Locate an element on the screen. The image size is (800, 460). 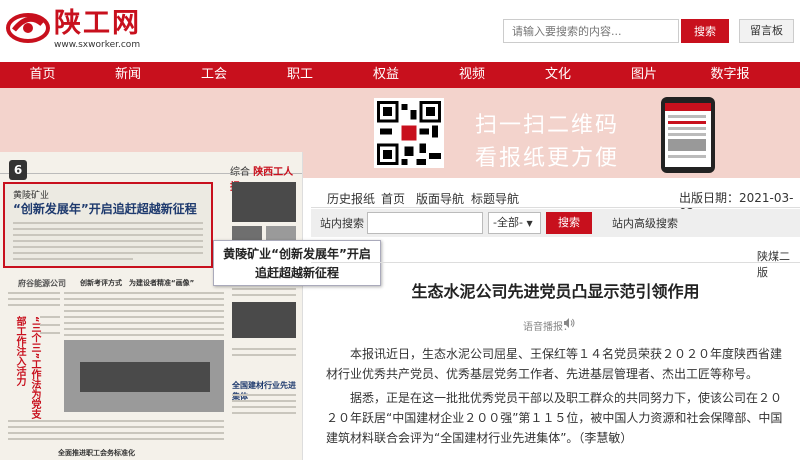
story5-title: 全面推进职工会务标准化 is located at coordinates (96, 453).